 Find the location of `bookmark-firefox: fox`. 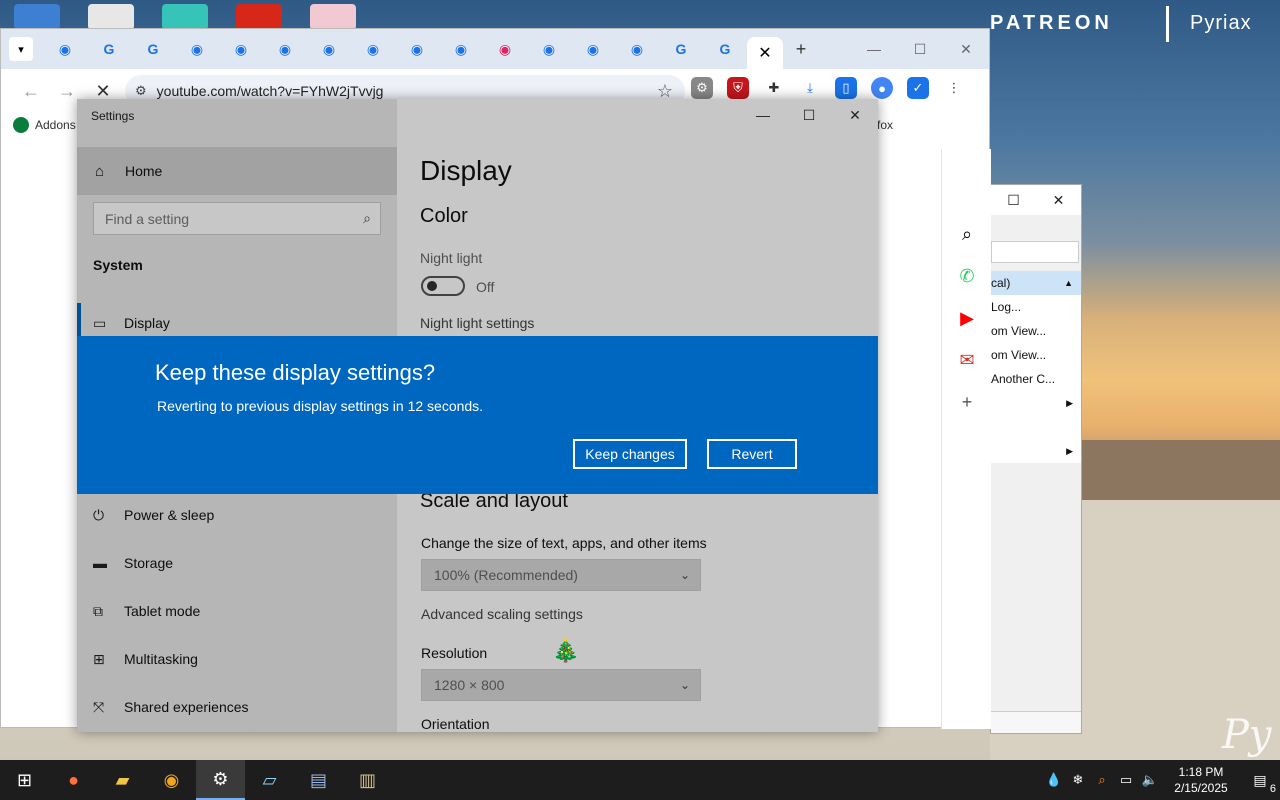

bookmark-firefox: fox is located at coordinates (885, 125).